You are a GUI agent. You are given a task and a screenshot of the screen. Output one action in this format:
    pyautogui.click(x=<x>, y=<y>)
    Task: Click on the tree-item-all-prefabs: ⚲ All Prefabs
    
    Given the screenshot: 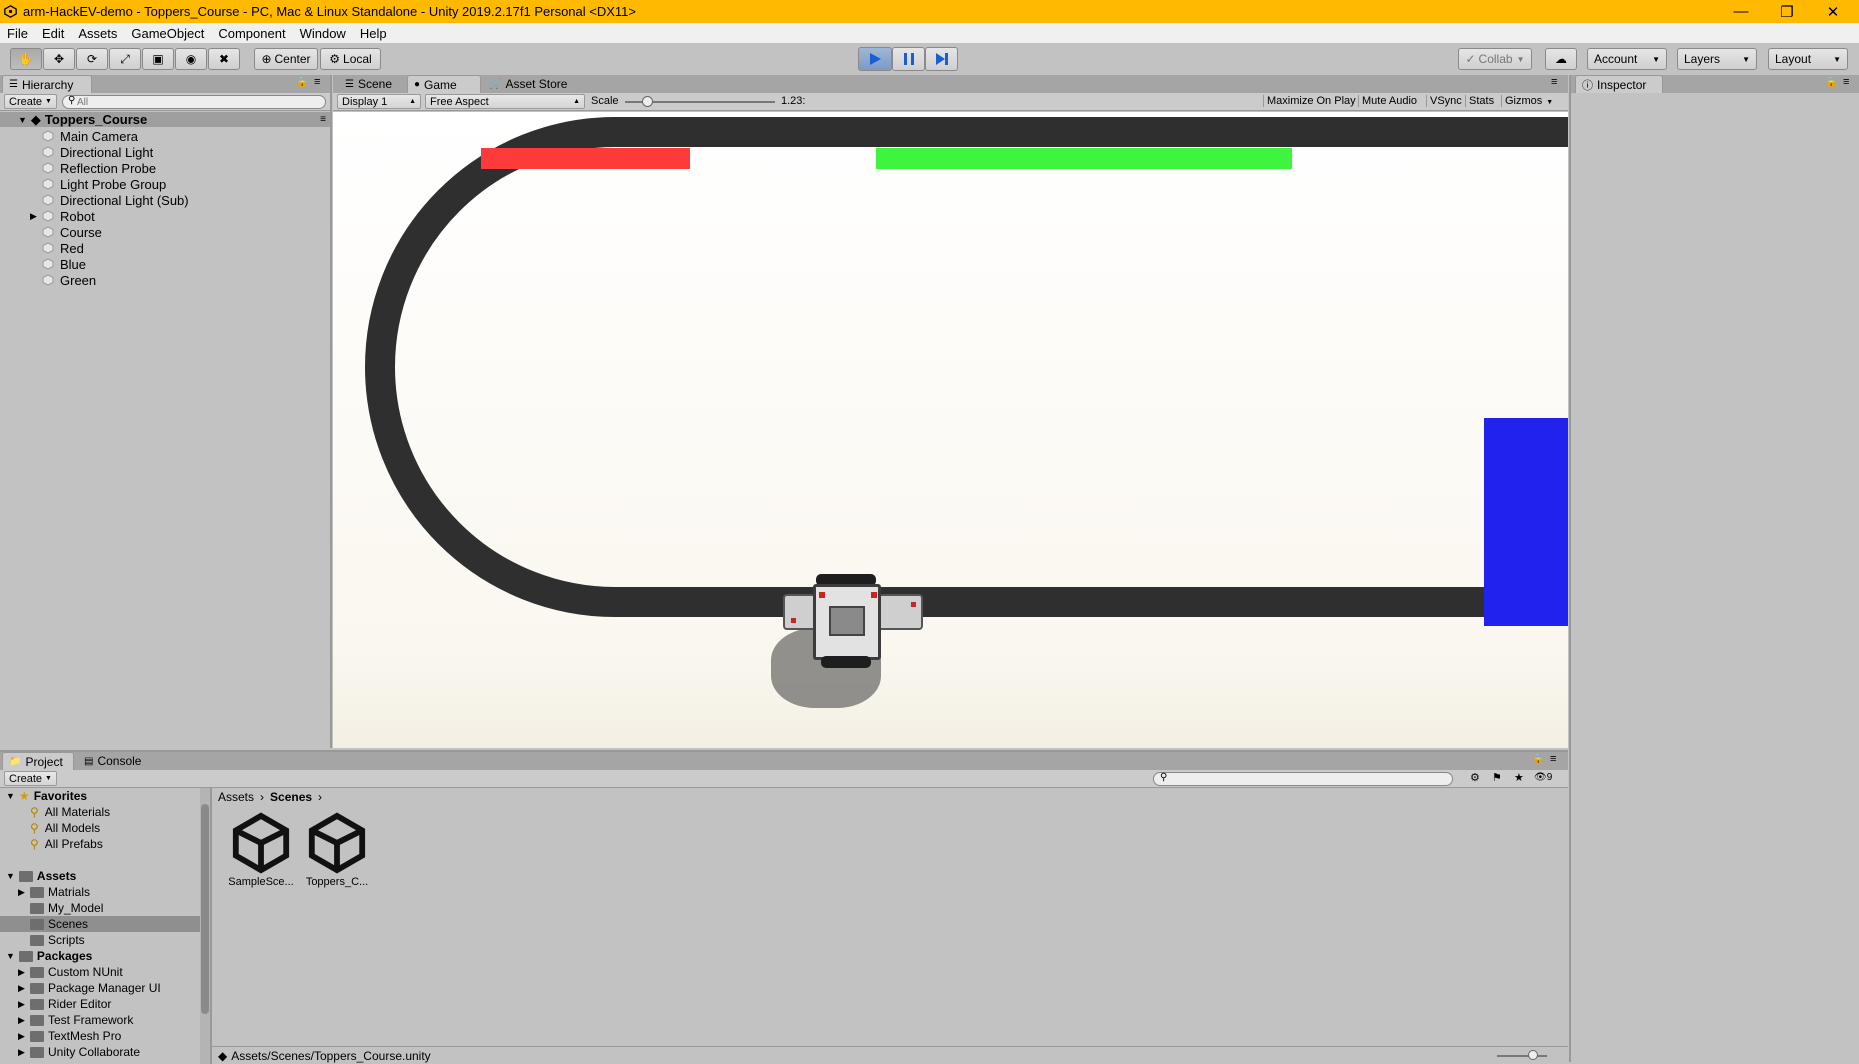 What is the action you would take?
    pyautogui.click(x=100, y=844)
    